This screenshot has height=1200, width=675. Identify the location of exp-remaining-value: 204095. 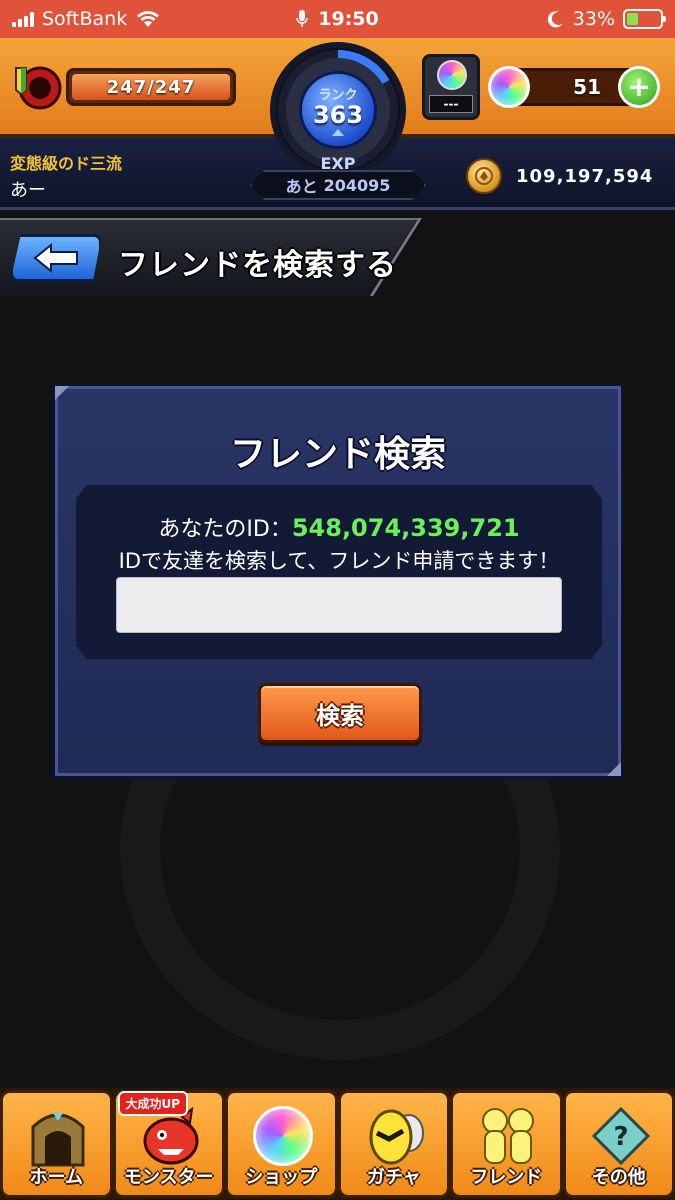
(357, 185).